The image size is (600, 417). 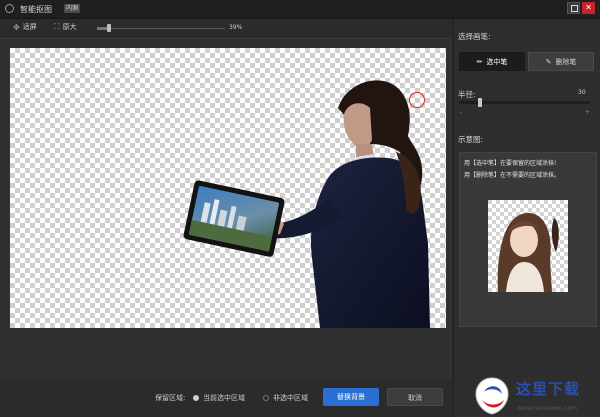 What do you see at coordinates (236, 27) in the screenshot?
I see `zoom-value: 39%` at bounding box center [236, 27].